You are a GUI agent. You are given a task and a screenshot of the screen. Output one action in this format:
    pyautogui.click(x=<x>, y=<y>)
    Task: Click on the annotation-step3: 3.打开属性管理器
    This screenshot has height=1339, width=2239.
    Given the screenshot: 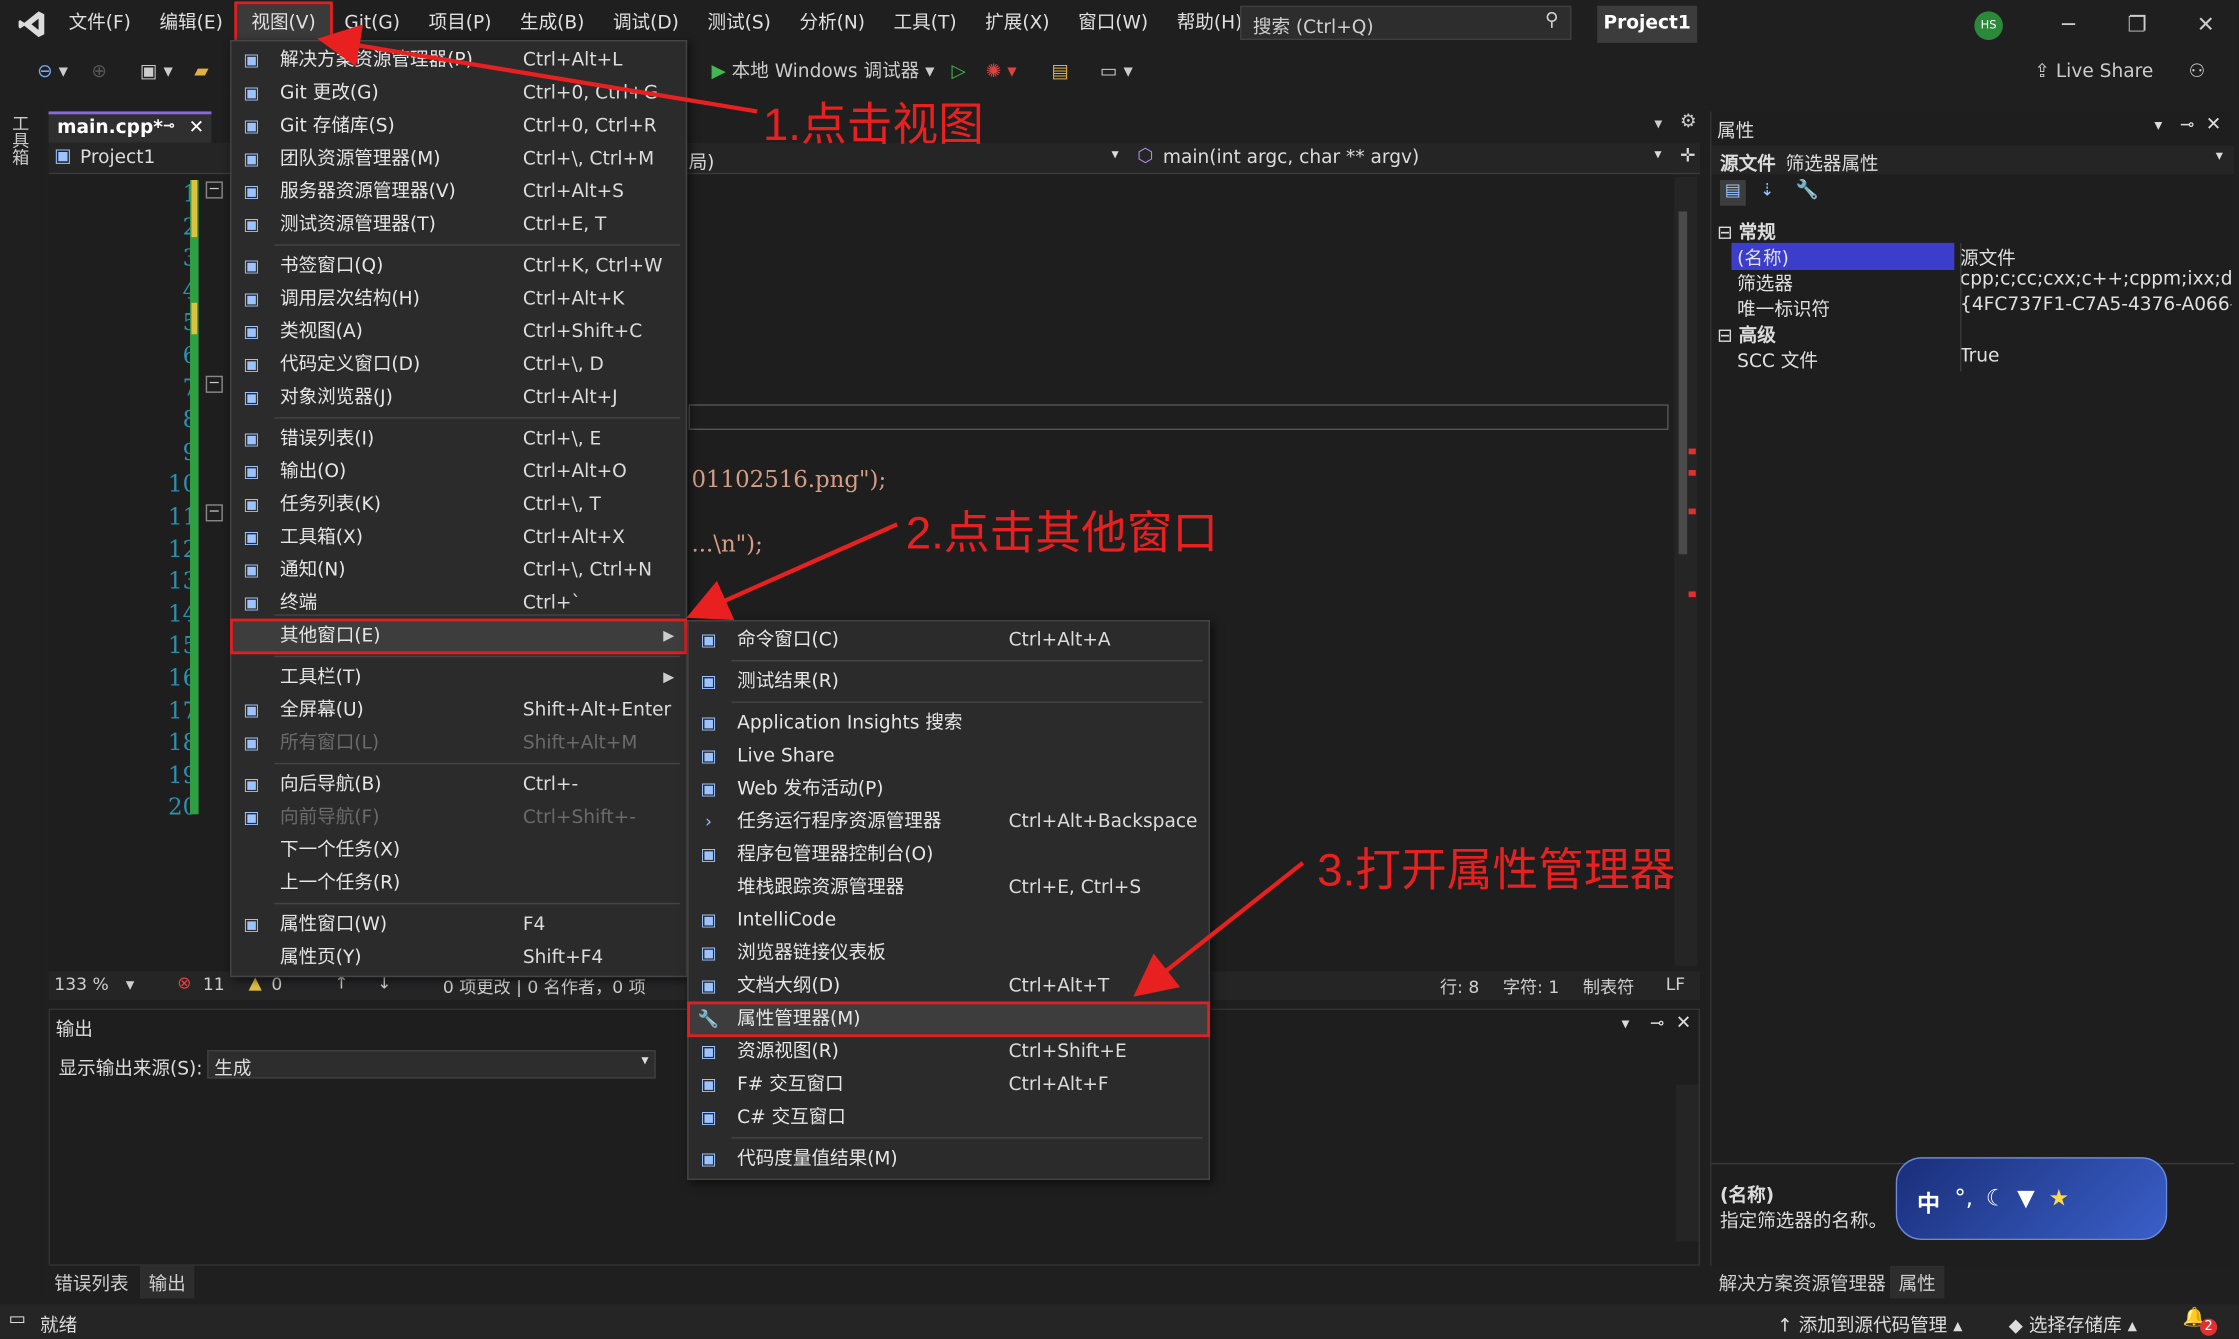 What is the action you would take?
    pyautogui.click(x=1496, y=870)
    